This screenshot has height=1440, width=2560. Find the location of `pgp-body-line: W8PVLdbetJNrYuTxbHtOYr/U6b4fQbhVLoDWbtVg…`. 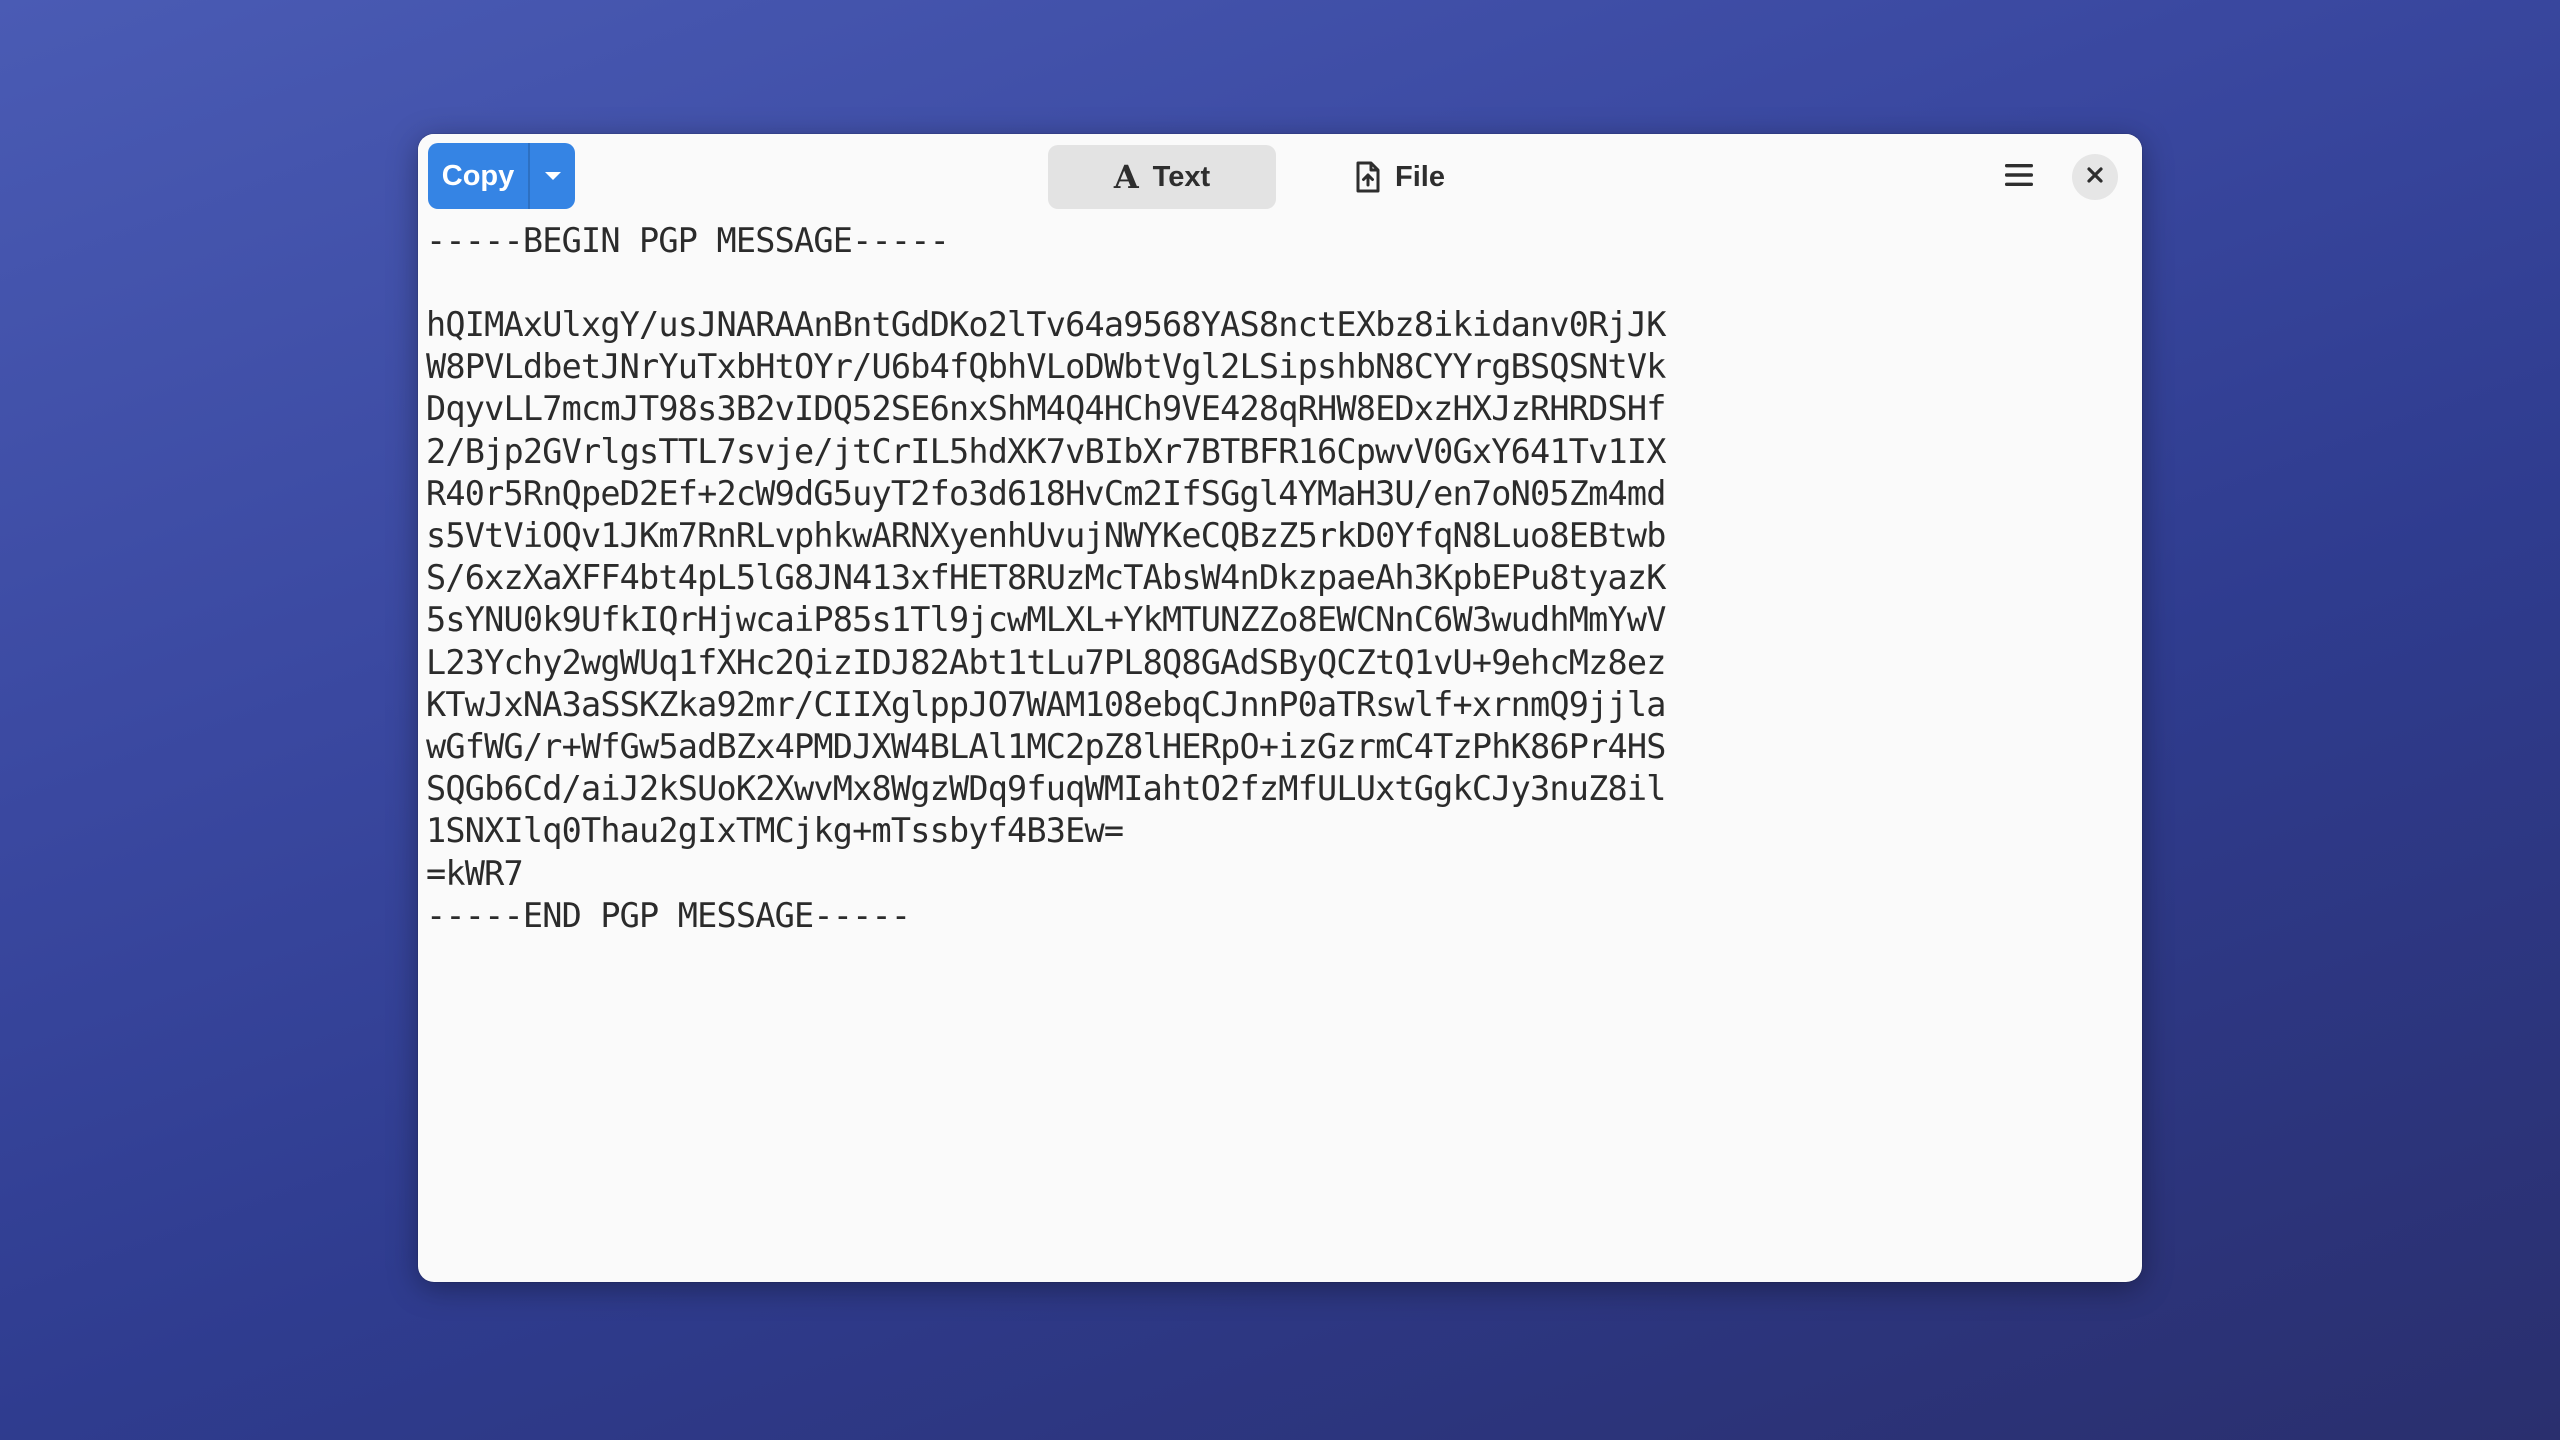

pgp-body-line: W8PVLdbetJNrYuTxbHtOYr/U6b4fQbhVLoDWbtVg… is located at coordinates (1046, 367).